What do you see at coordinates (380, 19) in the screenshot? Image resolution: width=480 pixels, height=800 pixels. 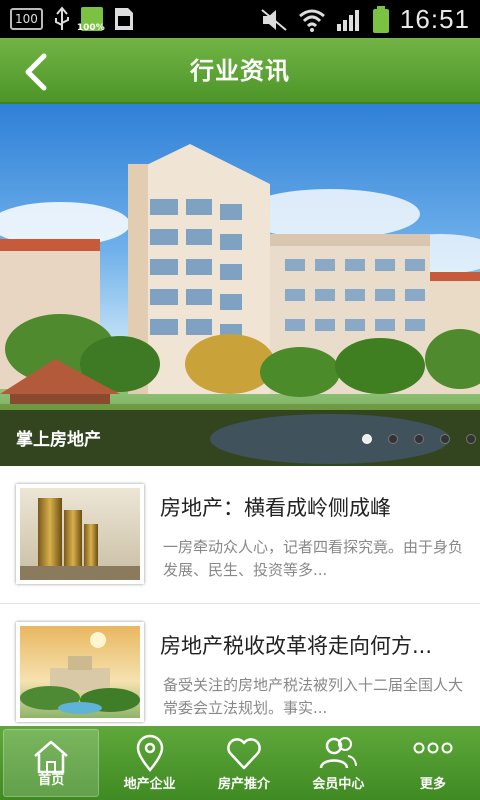 I see `battery-icon` at bounding box center [380, 19].